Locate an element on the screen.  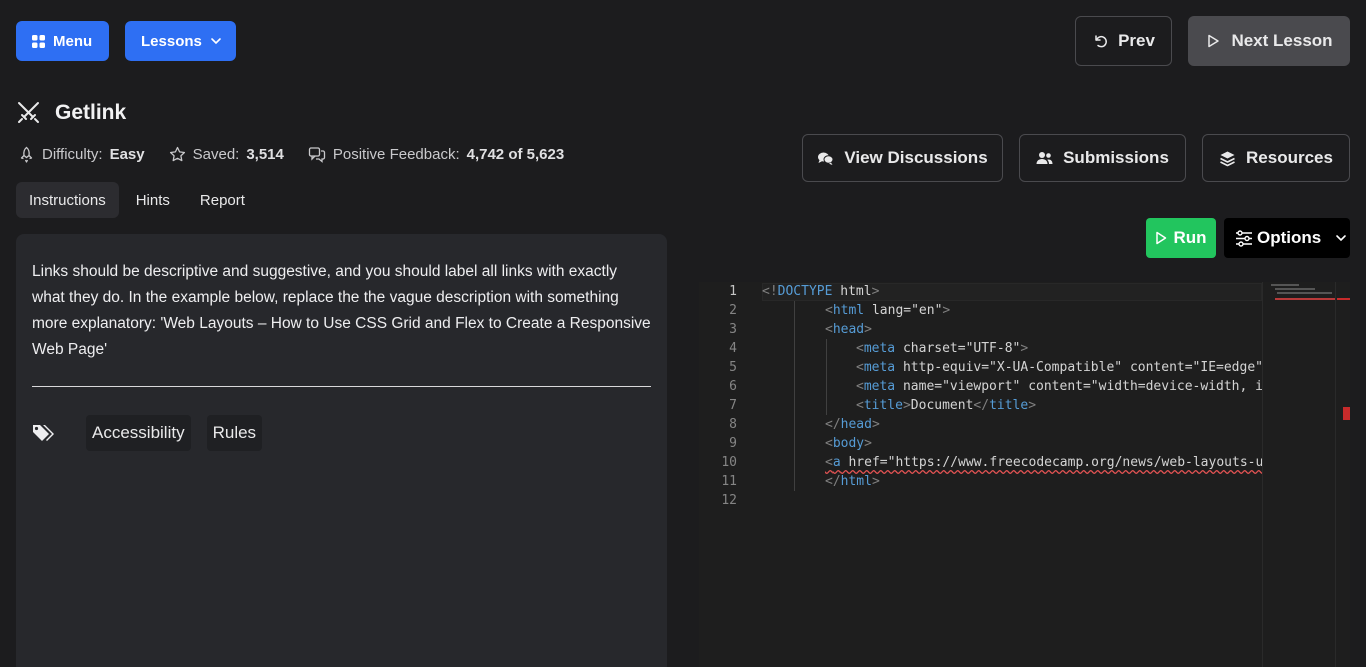
tab-instructions: Instructions is located at coordinates (67, 200).